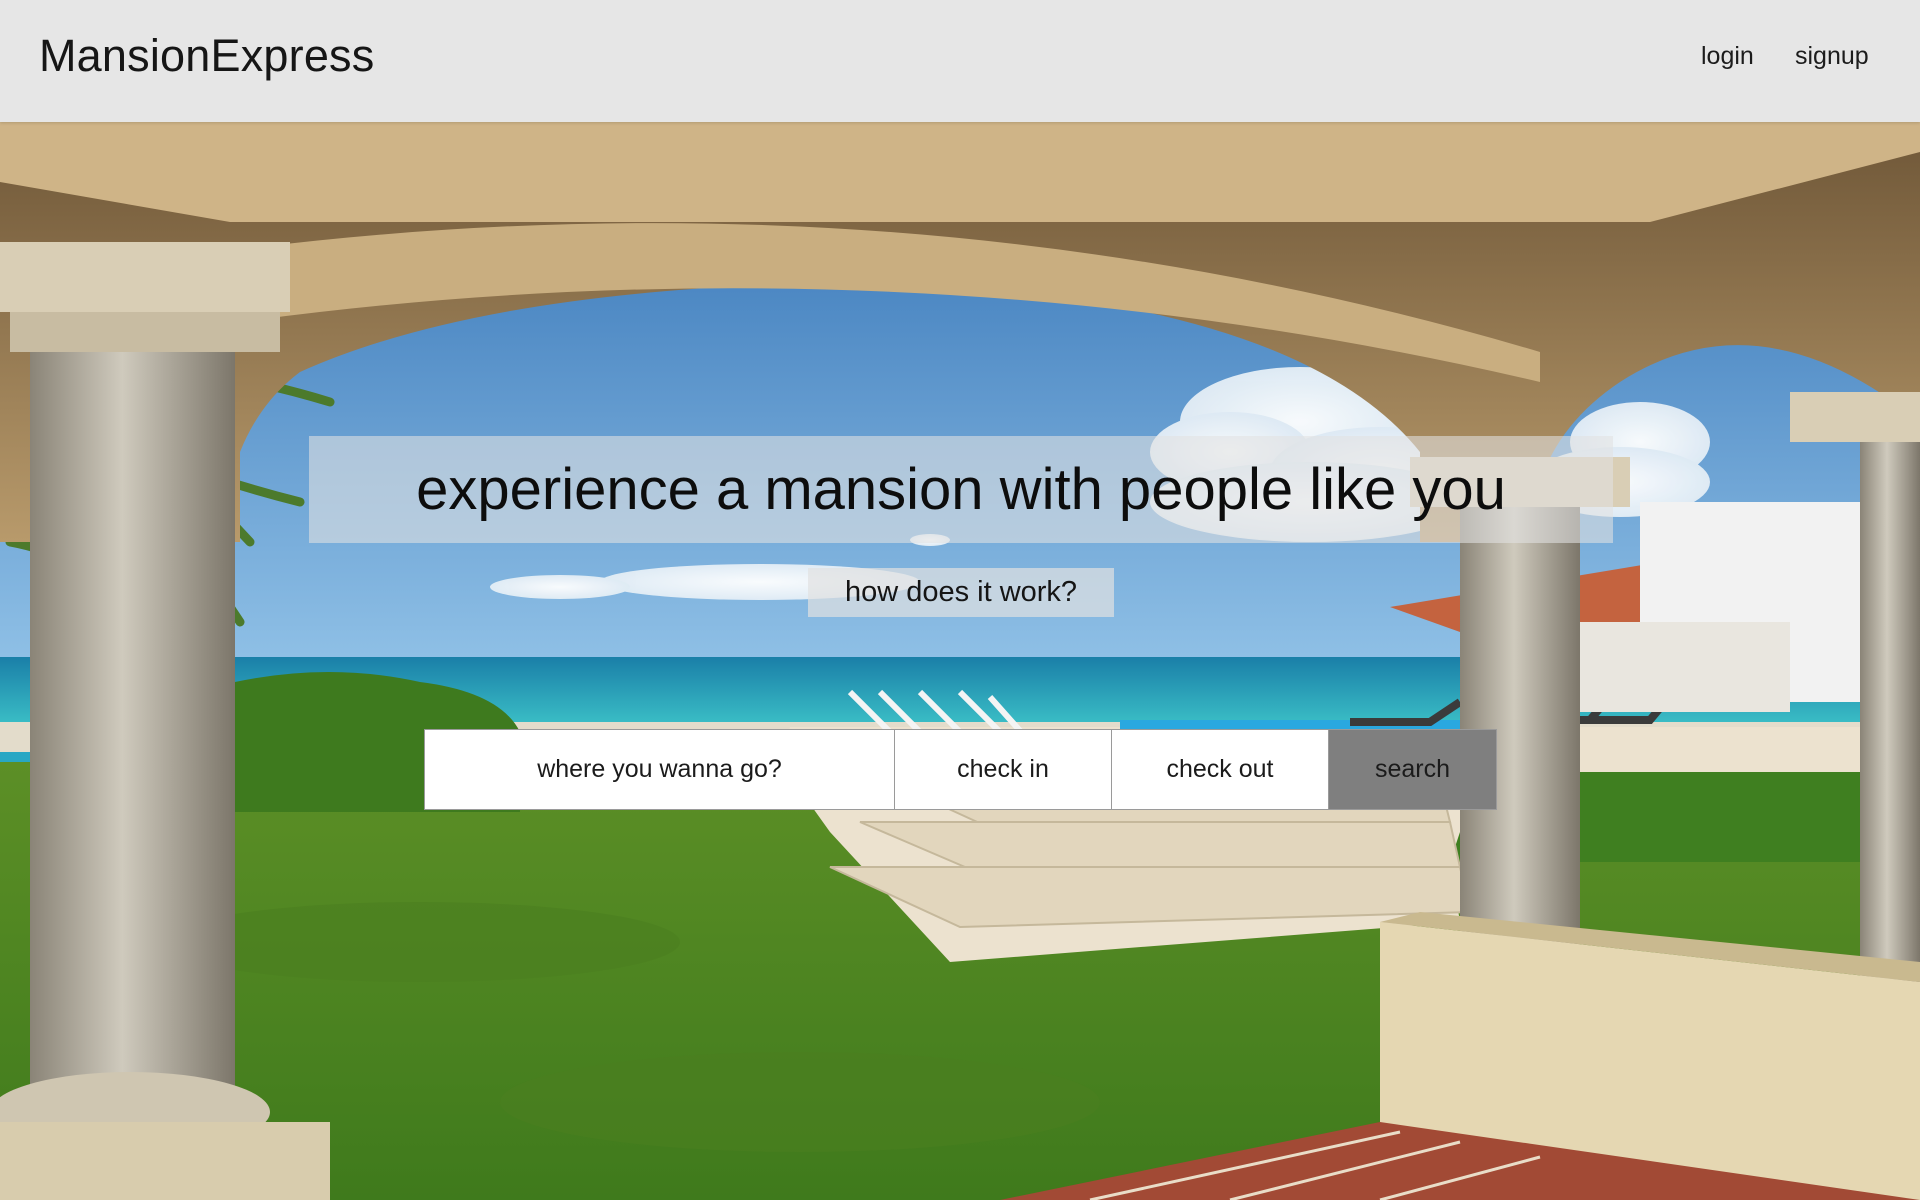 The image size is (1920, 1200). What do you see at coordinates (659, 769) in the screenshot?
I see `destination-input: where you wanna go?` at bounding box center [659, 769].